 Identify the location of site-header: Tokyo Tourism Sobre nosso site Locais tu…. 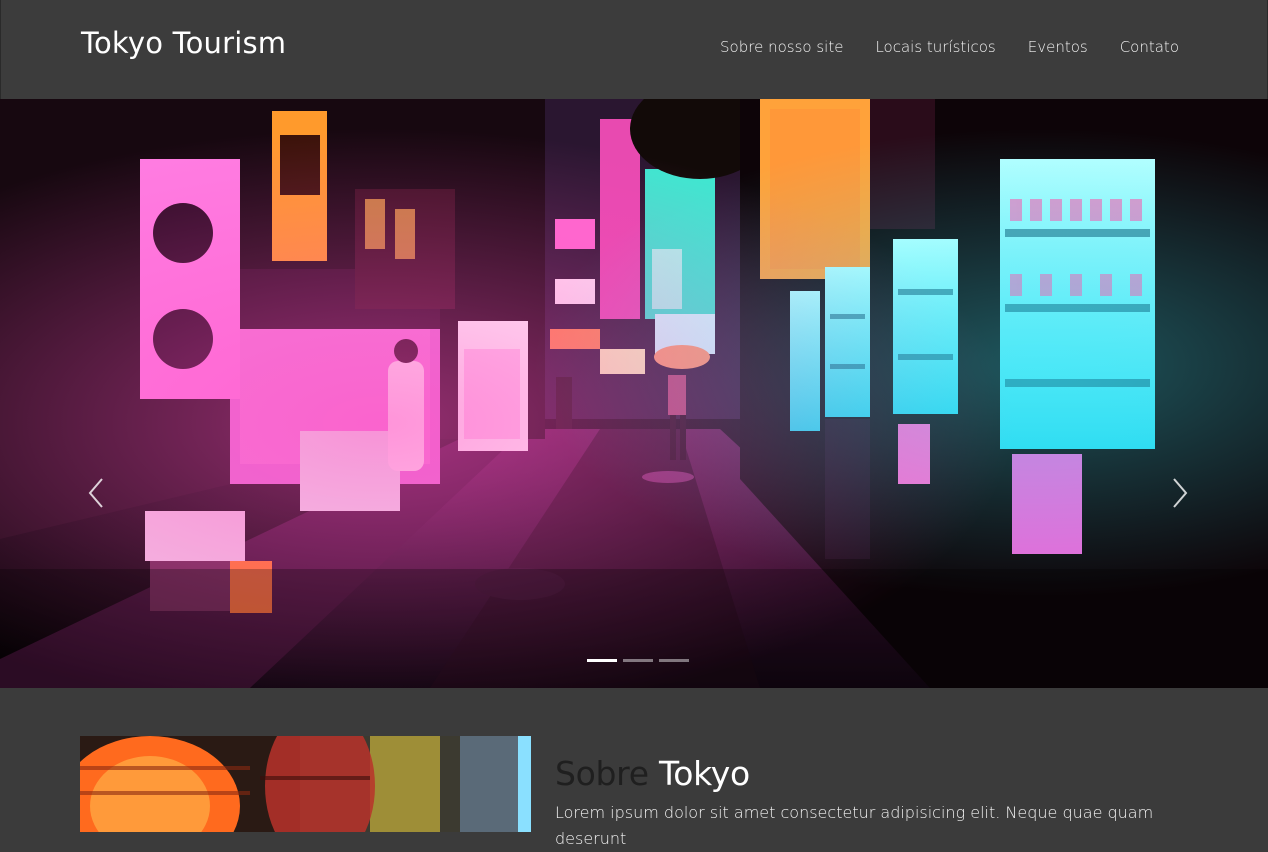
(634, 49).